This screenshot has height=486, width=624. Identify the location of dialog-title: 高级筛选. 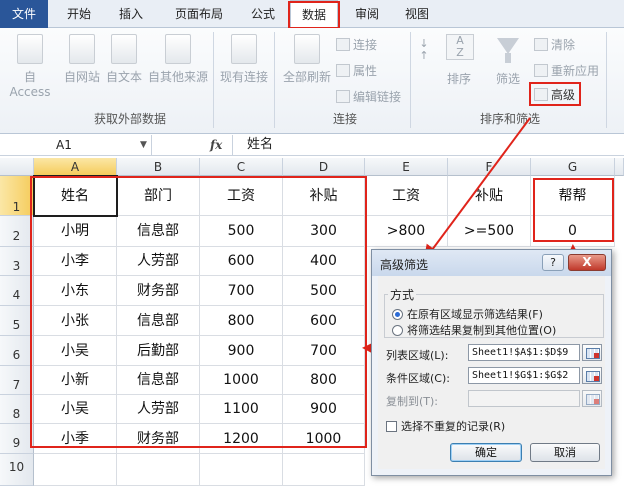
(404, 265).